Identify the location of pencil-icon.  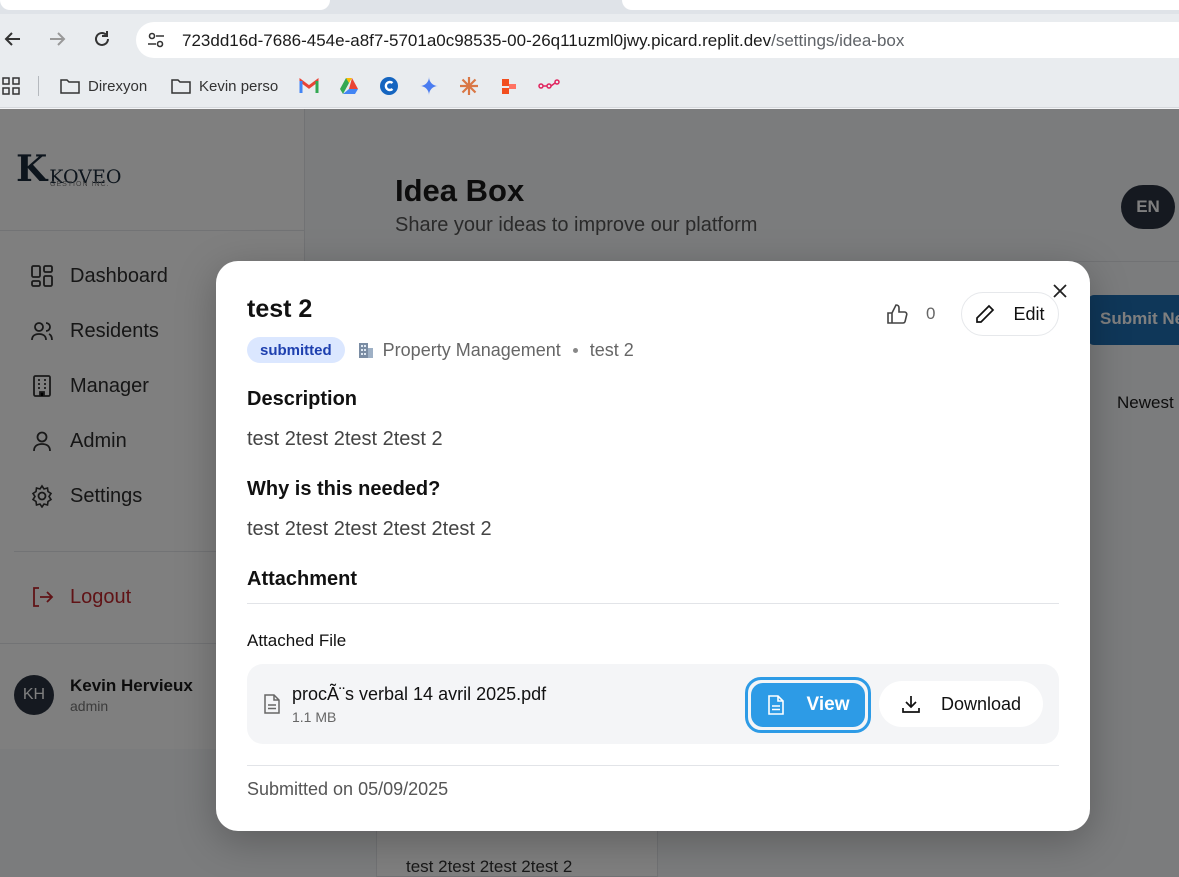
(985, 313).